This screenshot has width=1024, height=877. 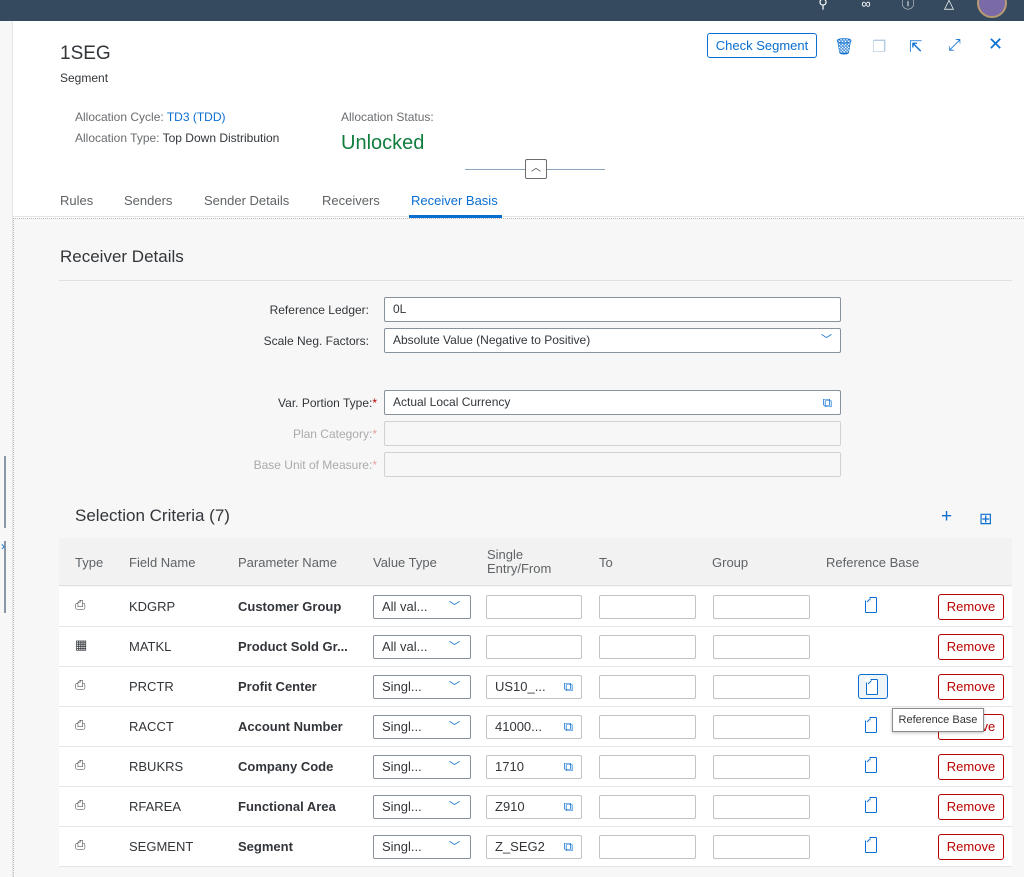 What do you see at coordinates (873, 686) in the screenshot?
I see `reference-base-button` at bounding box center [873, 686].